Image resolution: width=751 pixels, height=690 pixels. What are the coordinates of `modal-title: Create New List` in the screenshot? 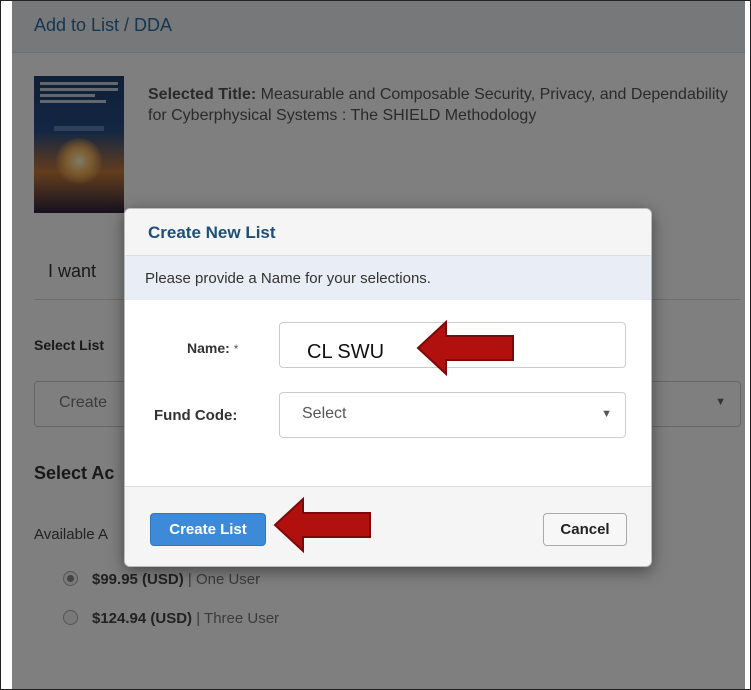 It's located at (212, 232).